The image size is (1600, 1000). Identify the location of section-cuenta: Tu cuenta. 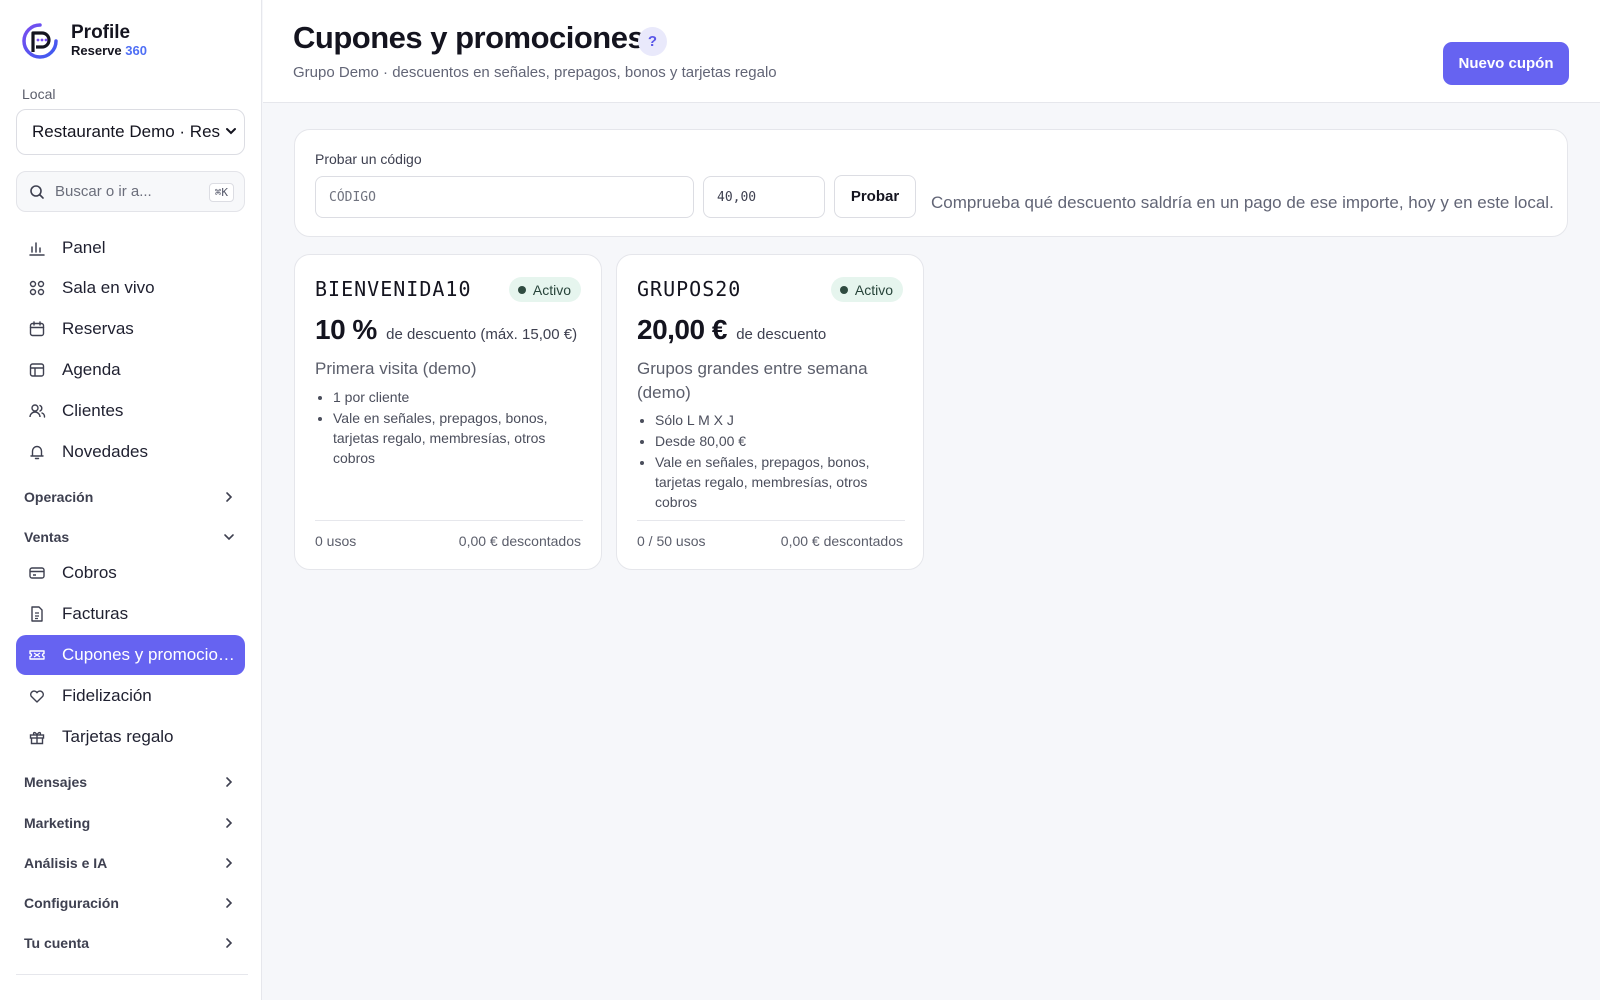
(130, 943).